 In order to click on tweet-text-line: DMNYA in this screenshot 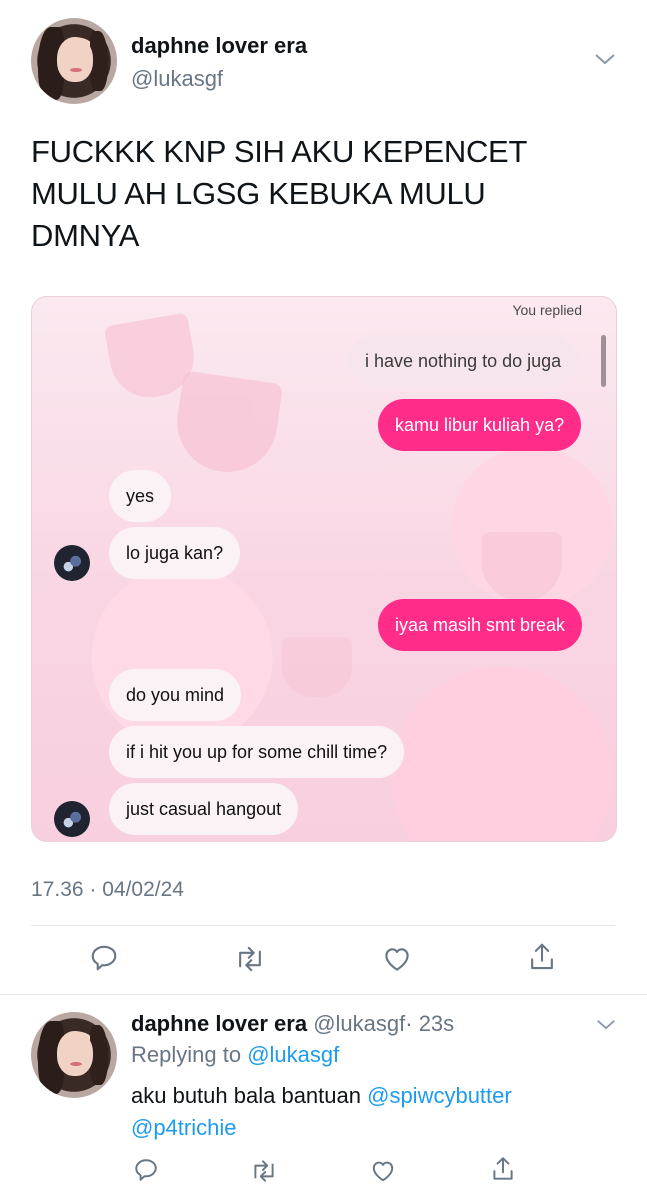, I will do `click(85, 235)`.